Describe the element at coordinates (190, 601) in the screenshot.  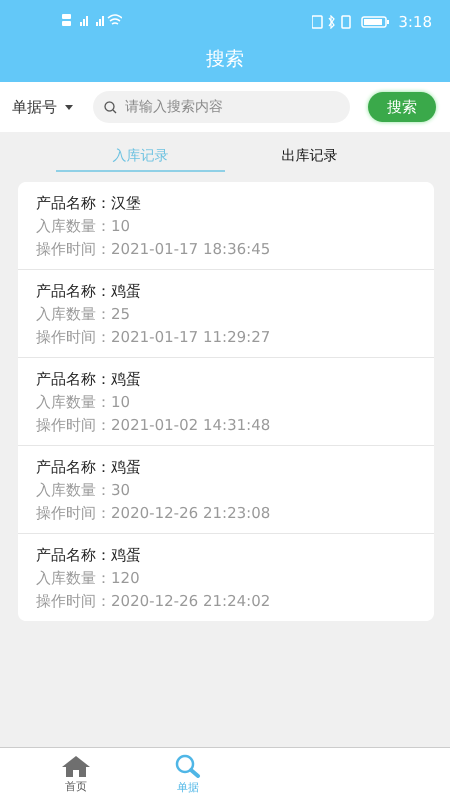
I see `time-value: 2020-12-26 21:24:02` at that location.